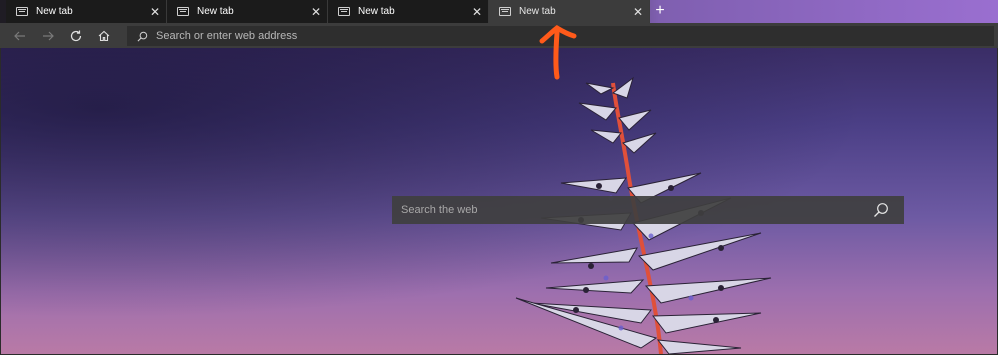 The height and width of the screenshot is (355, 998). Describe the element at coordinates (408, 11) in the screenshot. I see `tab-3: New tab ✕` at that location.